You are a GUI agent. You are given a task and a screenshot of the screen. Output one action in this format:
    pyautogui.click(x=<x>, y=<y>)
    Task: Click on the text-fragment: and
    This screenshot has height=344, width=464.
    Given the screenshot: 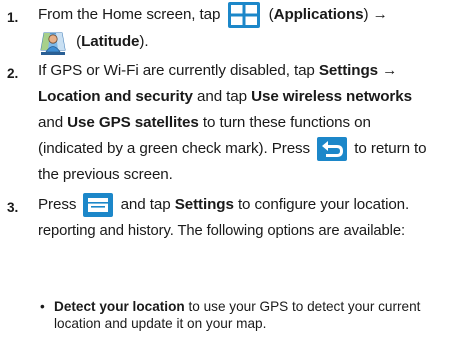 What is the action you would take?
    pyautogui.click(x=51, y=122)
    